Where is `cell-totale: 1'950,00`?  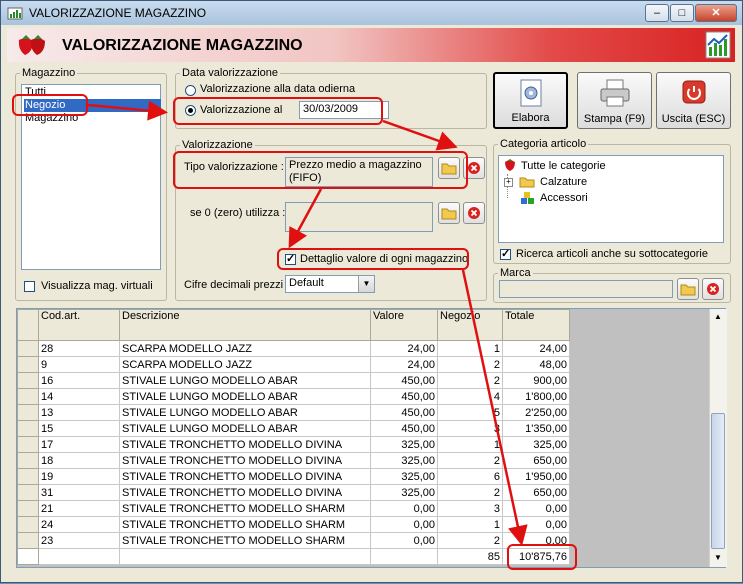 cell-totale: 1'950,00 is located at coordinates (536, 476).